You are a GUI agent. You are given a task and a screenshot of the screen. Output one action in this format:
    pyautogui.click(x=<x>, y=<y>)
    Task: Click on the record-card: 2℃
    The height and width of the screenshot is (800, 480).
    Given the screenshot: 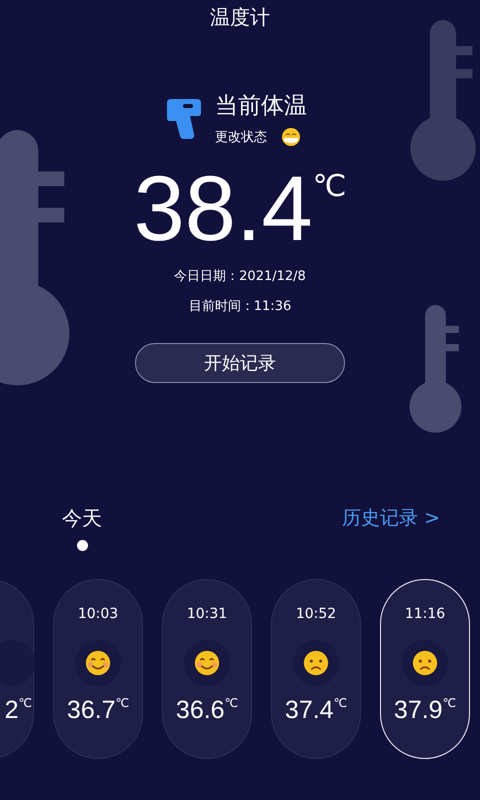 What is the action you would take?
    pyautogui.click(x=17, y=669)
    